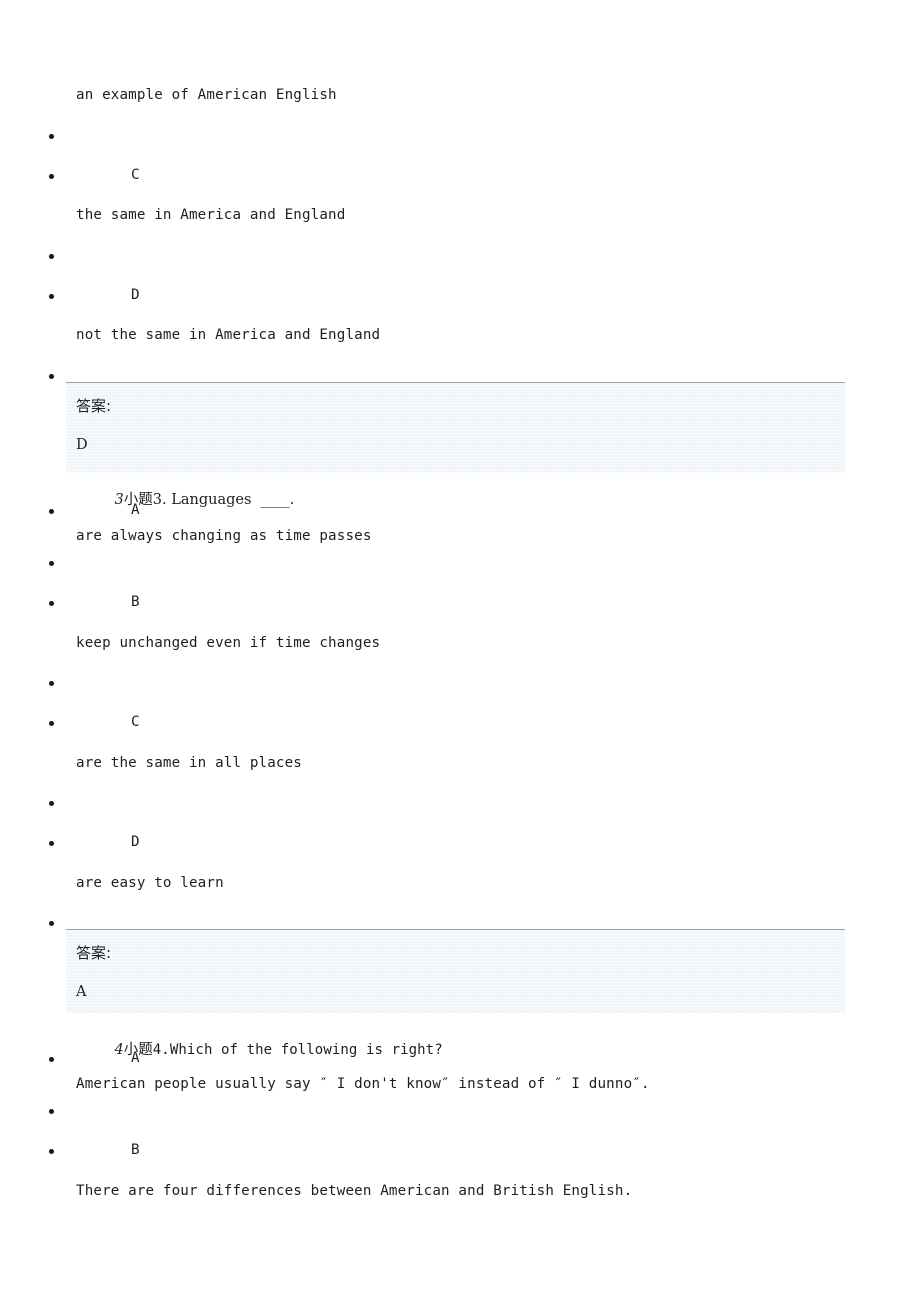  Describe the element at coordinates (150, 883) in the screenshot. I see `option-text-d: are easy to learn` at that location.